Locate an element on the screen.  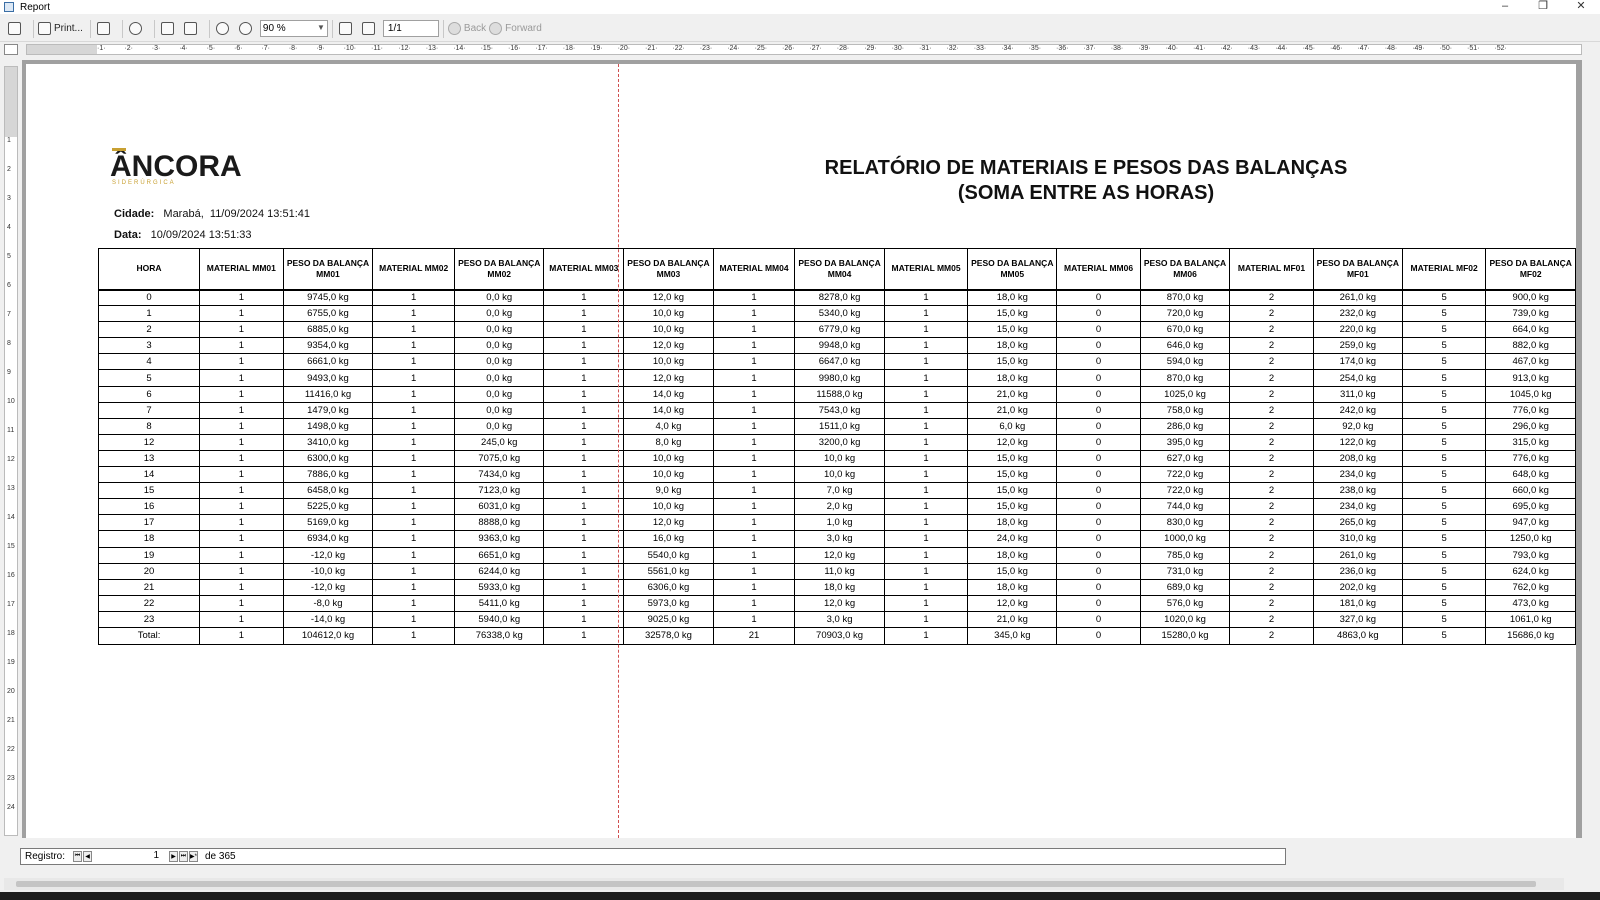
back-arrow-icon is located at coordinates (454, 28).